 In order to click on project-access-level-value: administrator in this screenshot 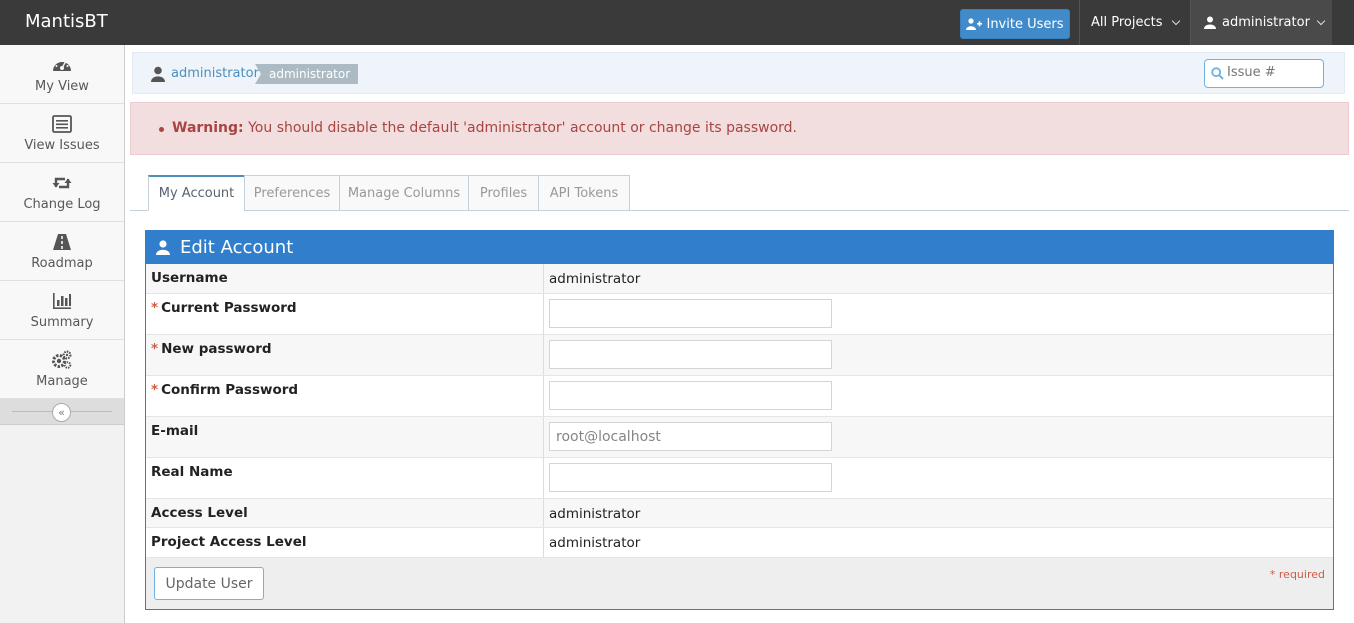, I will do `click(595, 543)`.